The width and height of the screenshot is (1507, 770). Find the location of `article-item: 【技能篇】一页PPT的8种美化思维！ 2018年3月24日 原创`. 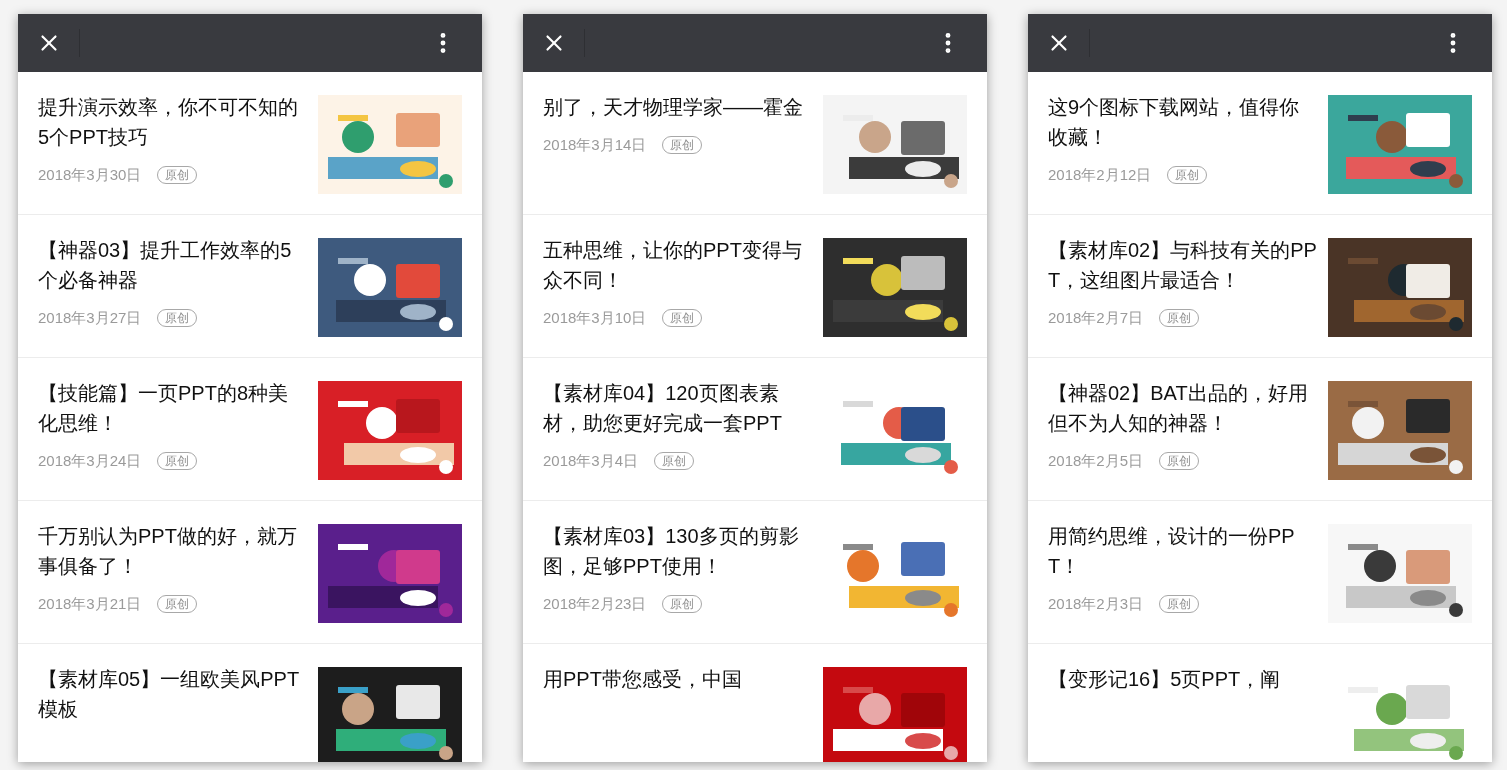

article-item: 【技能篇】一页PPT的8种美化思维！ 2018年3月24日 原创 is located at coordinates (250, 429).